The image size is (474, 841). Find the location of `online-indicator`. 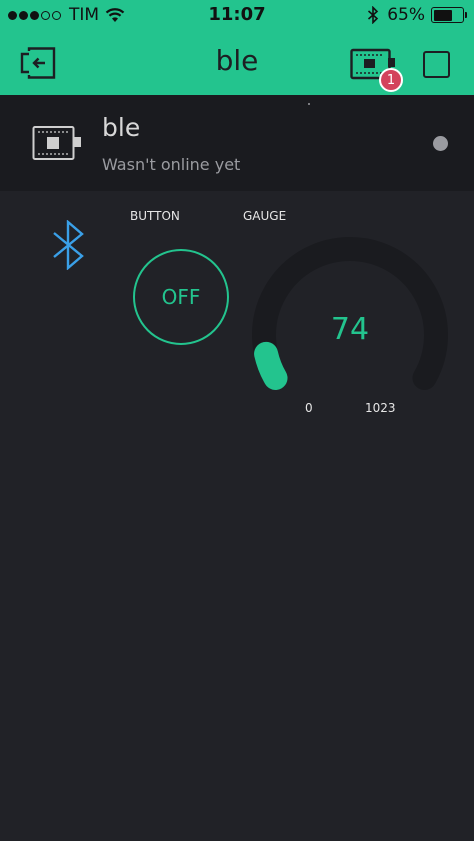

online-indicator is located at coordinates (440, 143).